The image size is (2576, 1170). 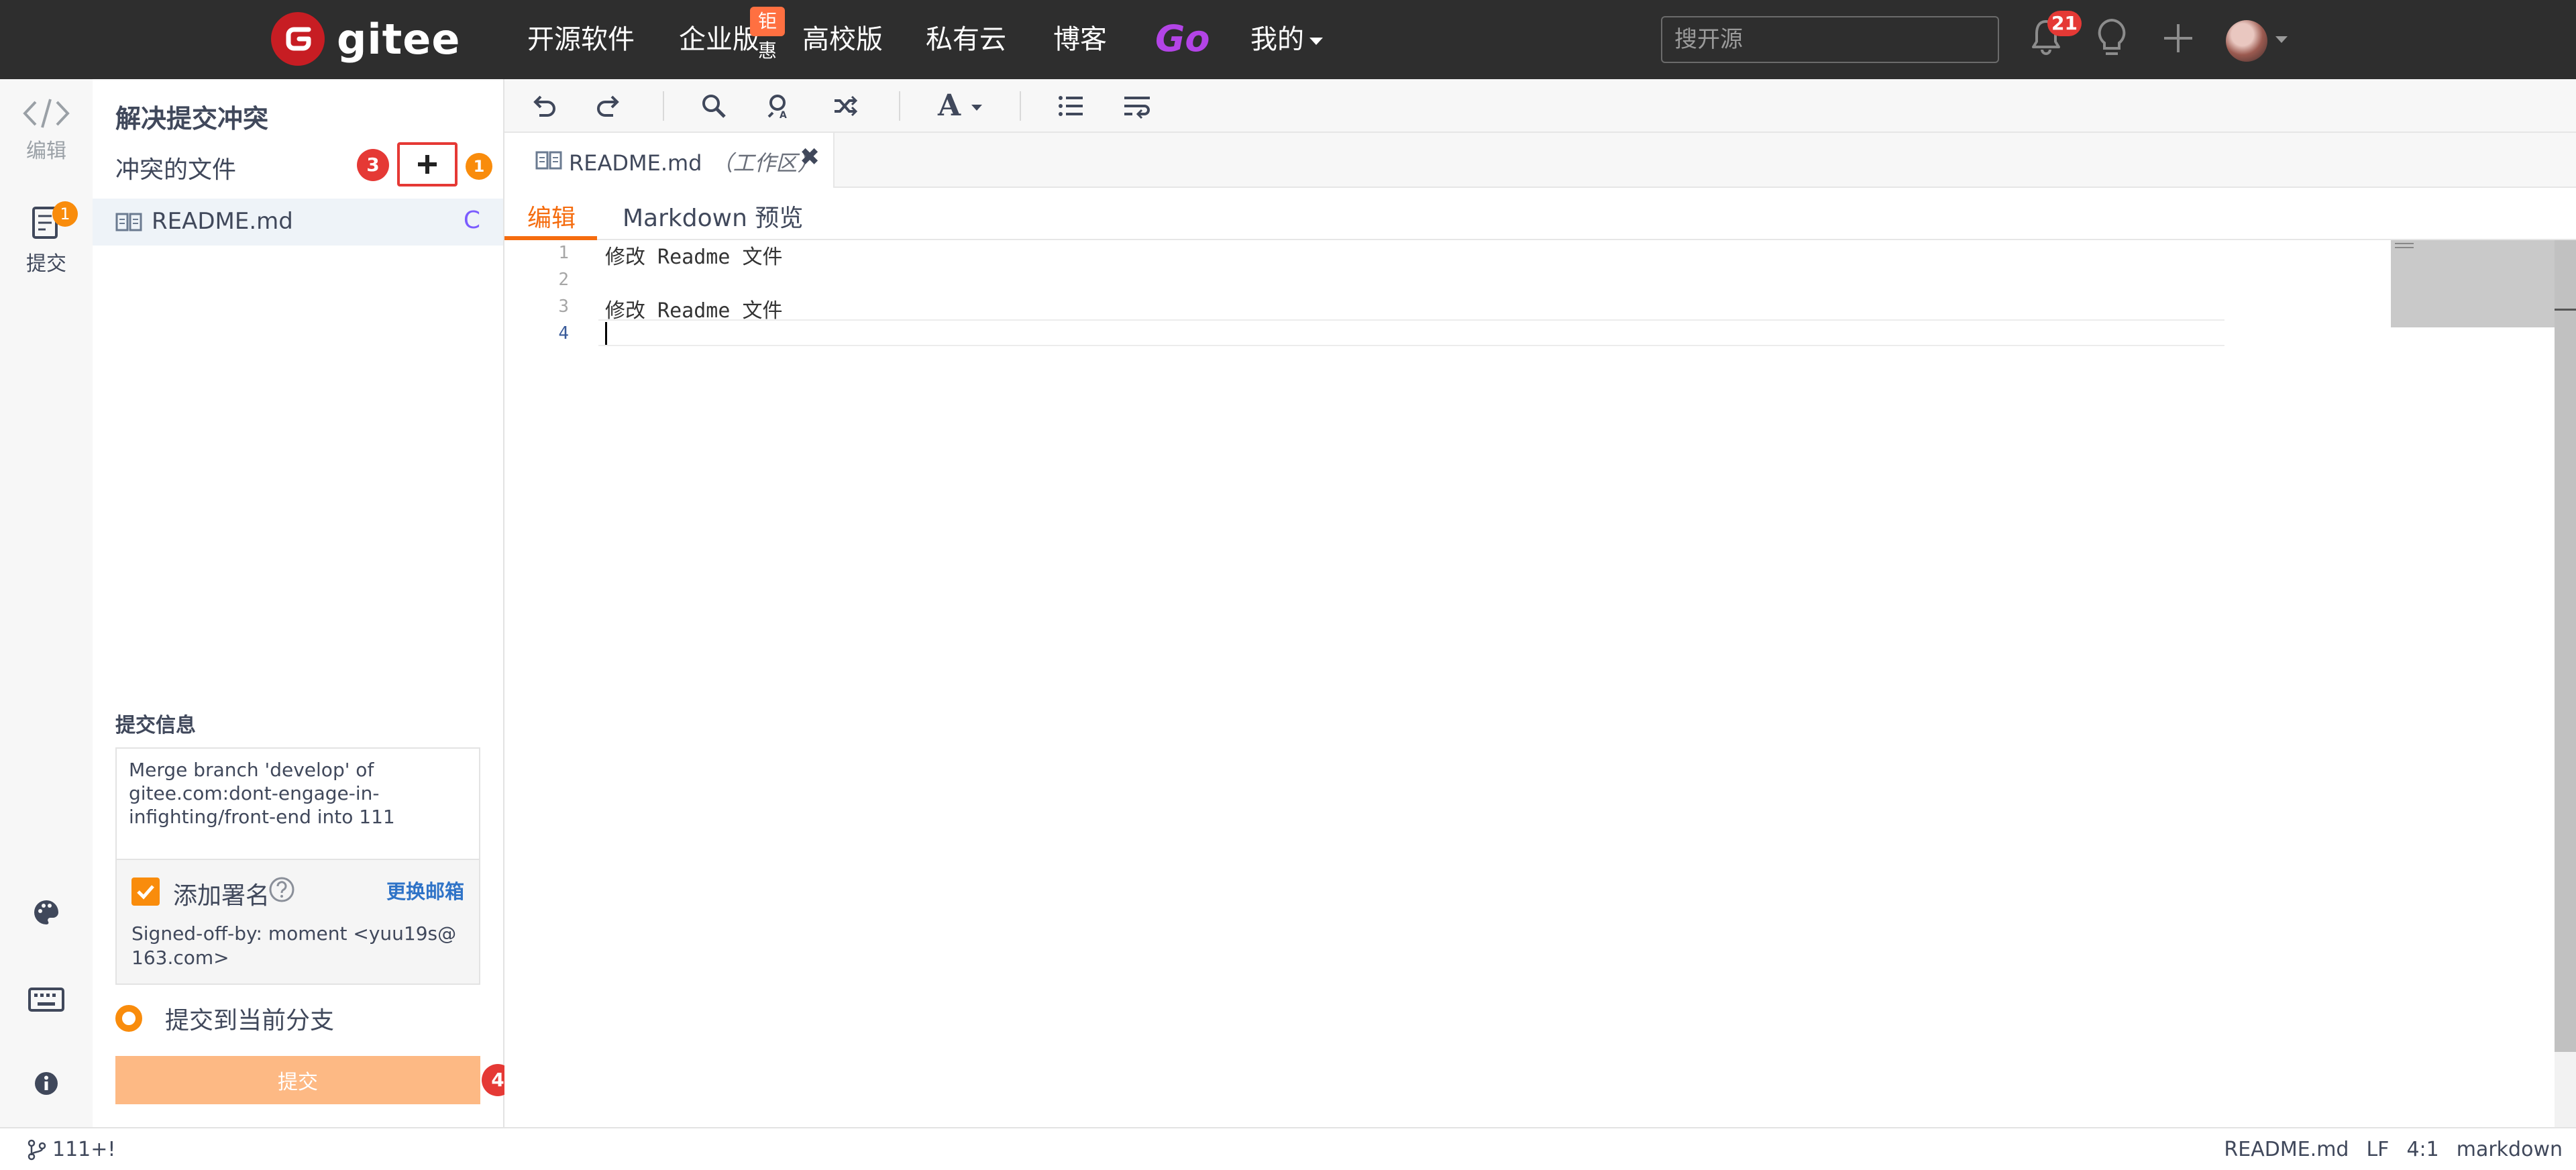 I want to click on add-signoff-label: 添加署名, so click(x=221, y=896).